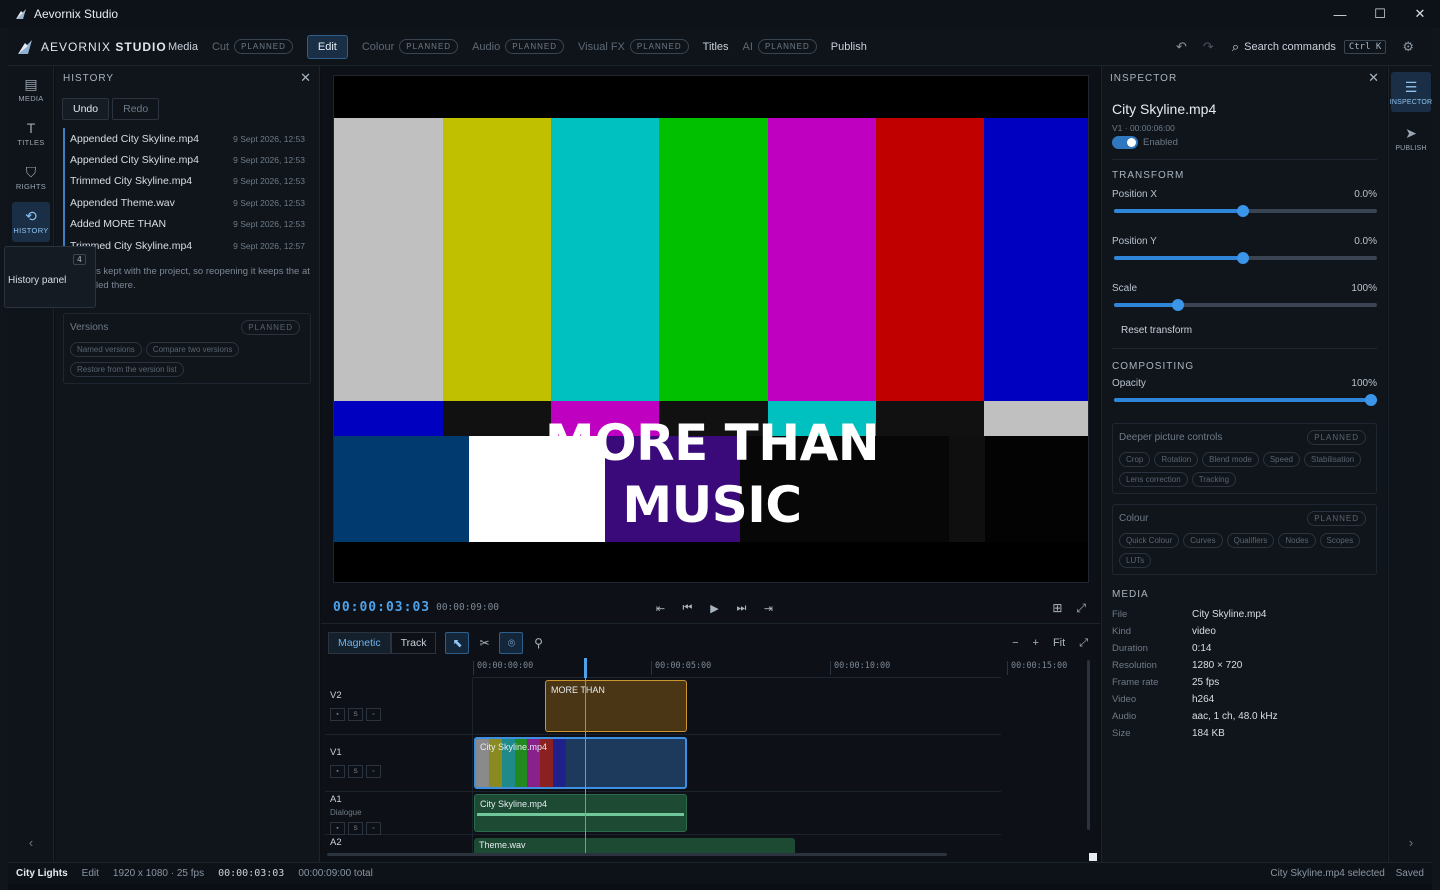  I want to click on tooltip-text: History panel, so click(37, 280).